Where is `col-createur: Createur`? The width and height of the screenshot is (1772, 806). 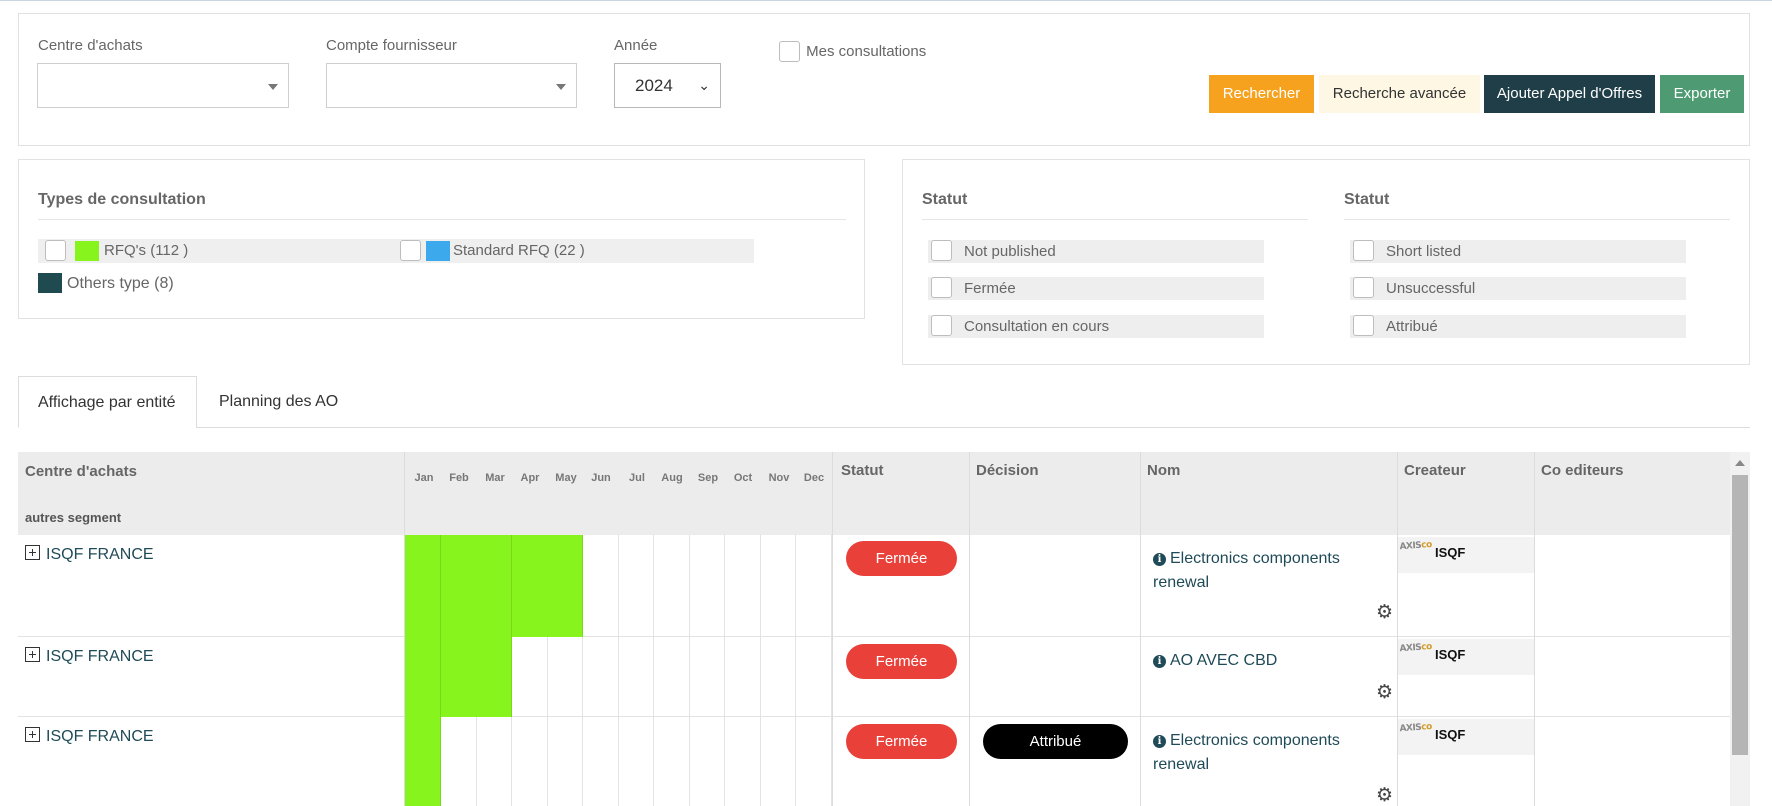
col-createur: Createur is located at coordinates (1435, 470).